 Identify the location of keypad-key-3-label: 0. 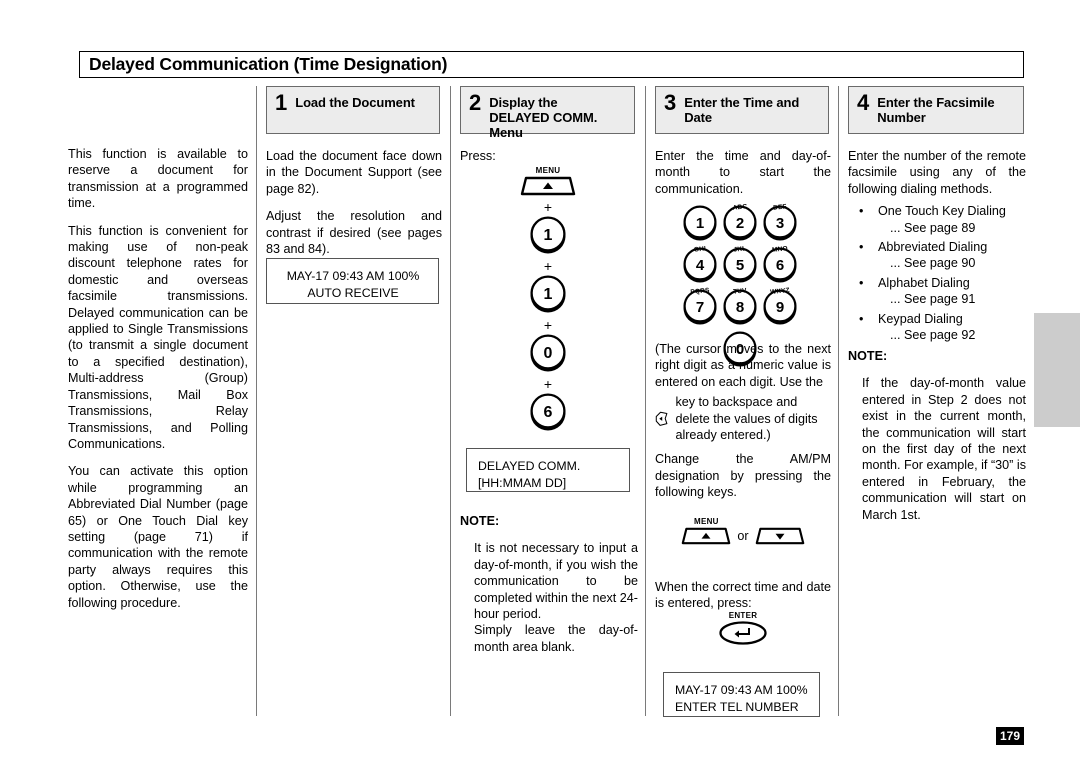
(548, 353).